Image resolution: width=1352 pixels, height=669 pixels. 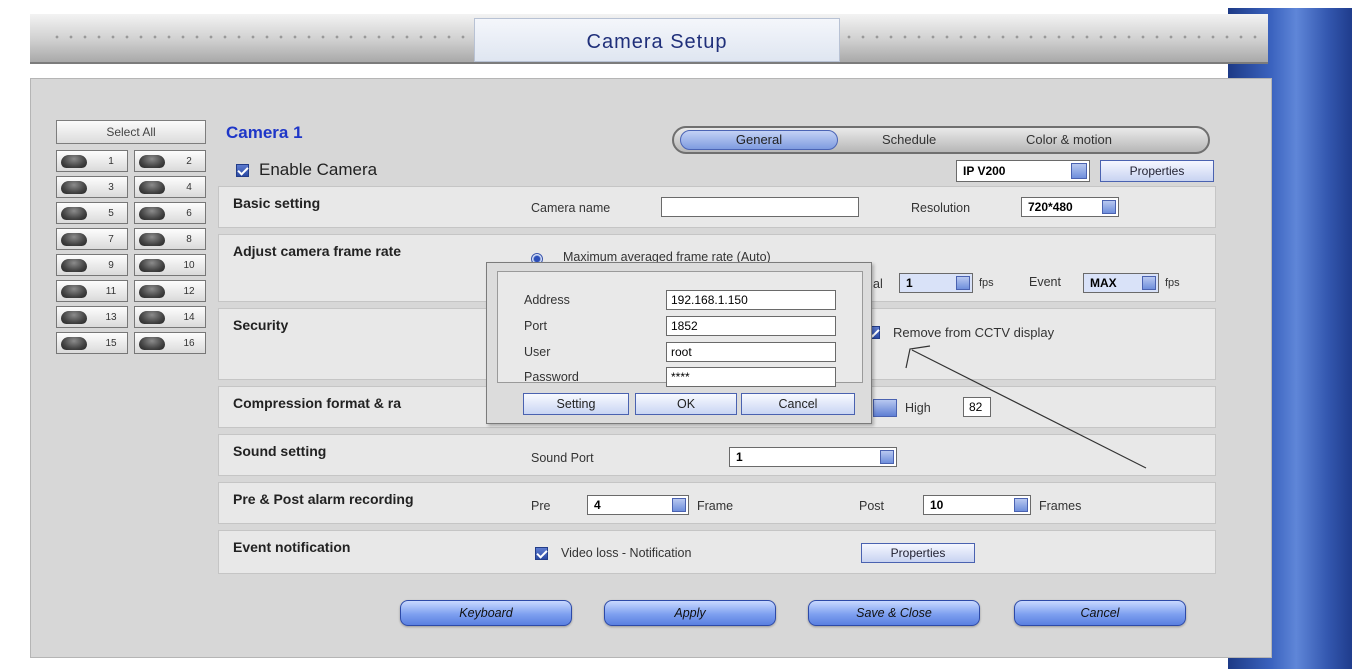 What do you see at coordinates (547, 300) in the screenshot?
I see `address-label: Address` at bounding box center [547, 300].